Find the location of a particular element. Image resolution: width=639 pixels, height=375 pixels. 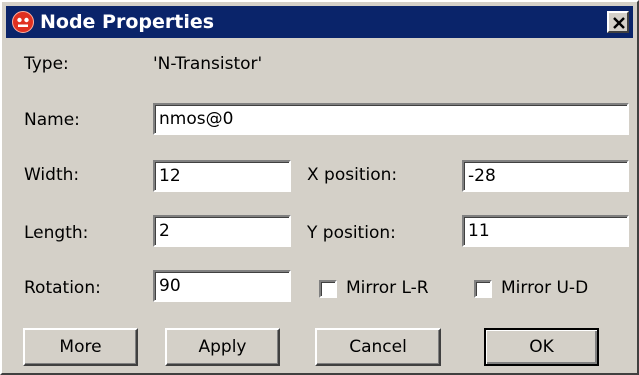

ok-button: OK is located at coordinates (541, 347).